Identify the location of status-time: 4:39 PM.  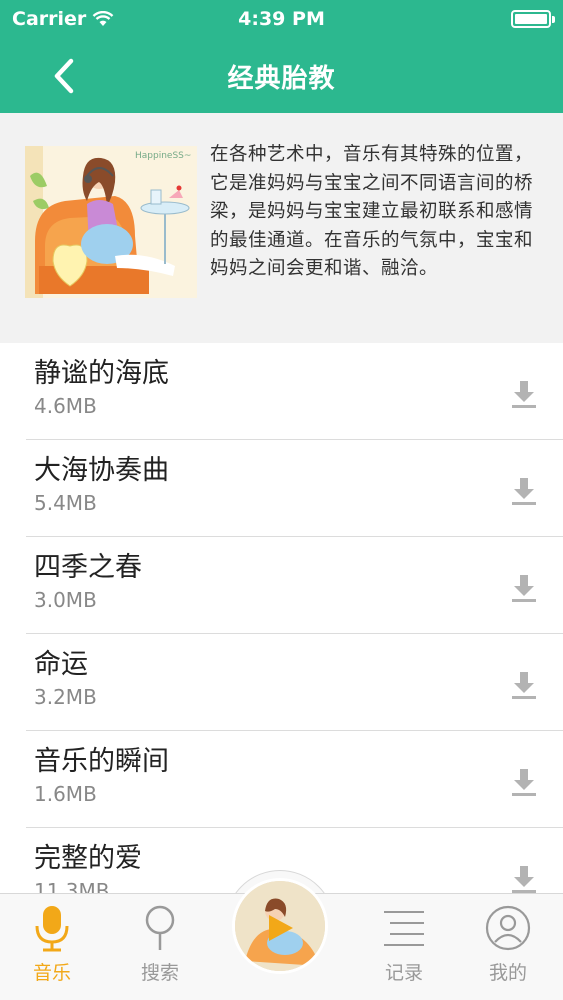
(281, 19).